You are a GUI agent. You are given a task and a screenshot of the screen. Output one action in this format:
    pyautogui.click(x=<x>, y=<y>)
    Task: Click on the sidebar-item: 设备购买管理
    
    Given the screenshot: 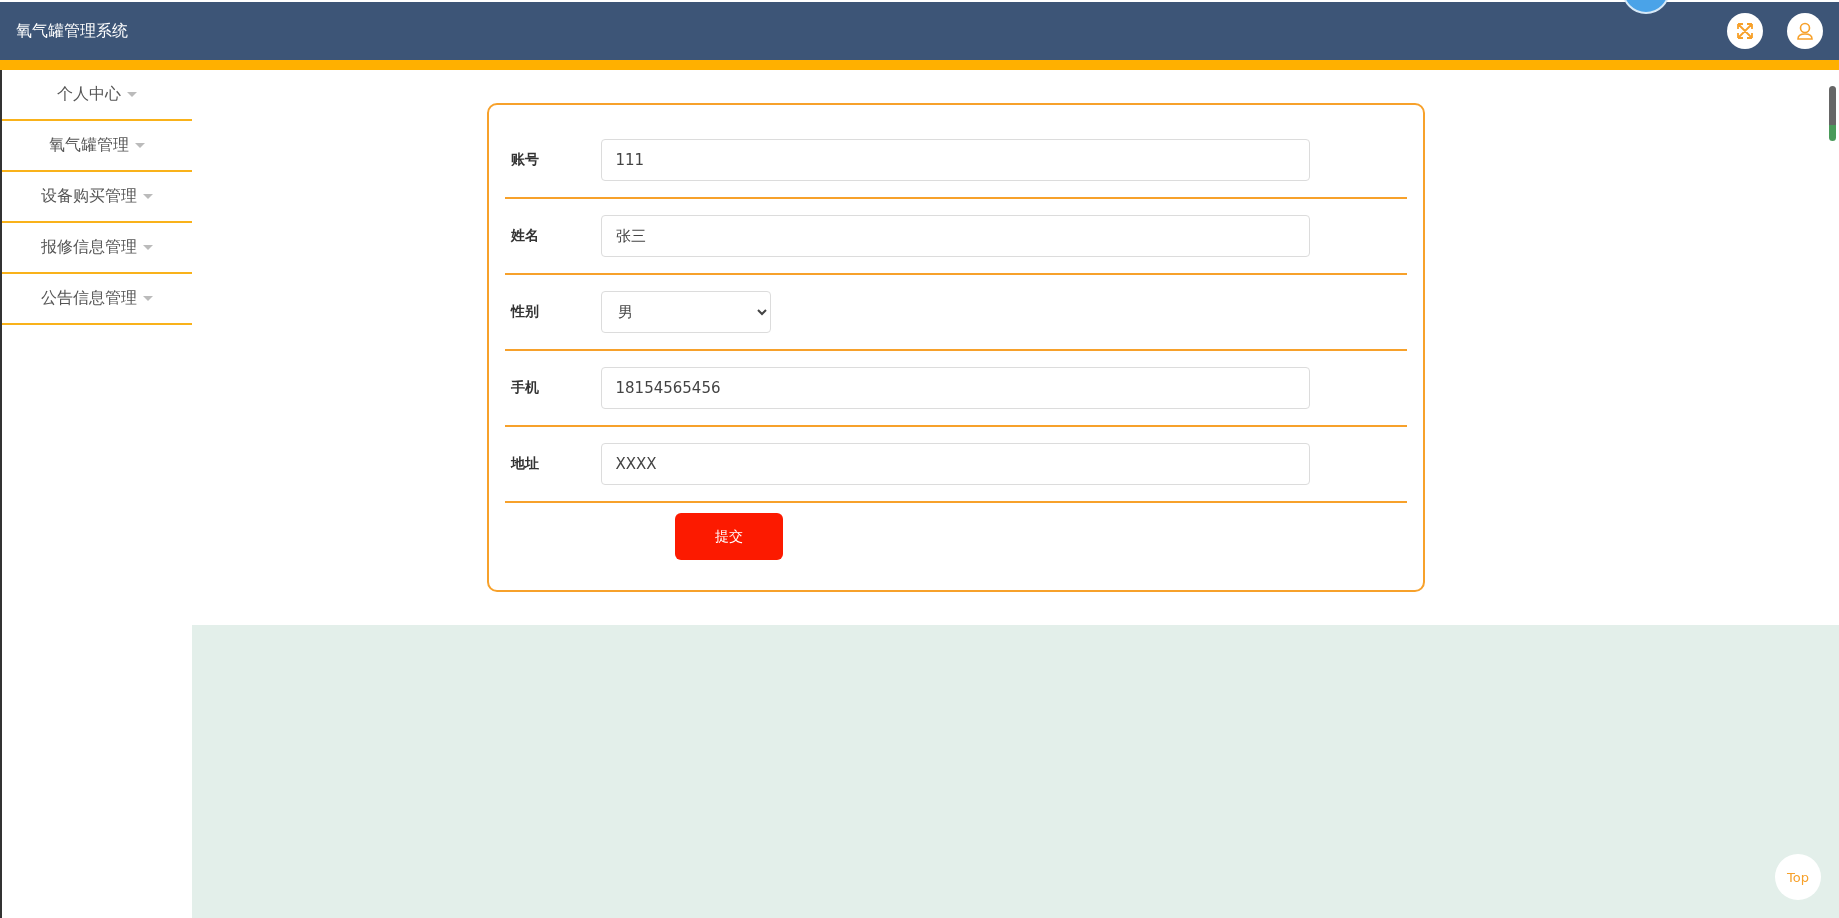 What is the action you would take?
    pyautogui.click(x=97, y=197)
    